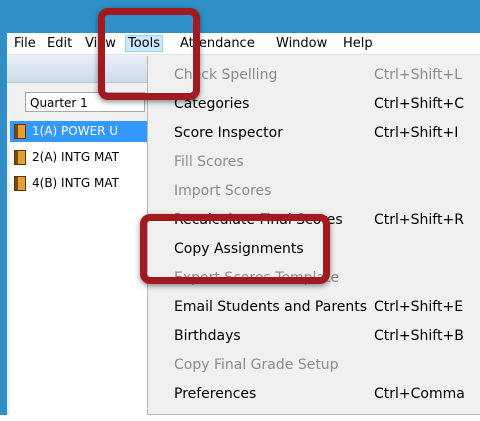 The image size is (480, 421). I want to click on class-item: 1(A) POWER U, so click(78, 131).